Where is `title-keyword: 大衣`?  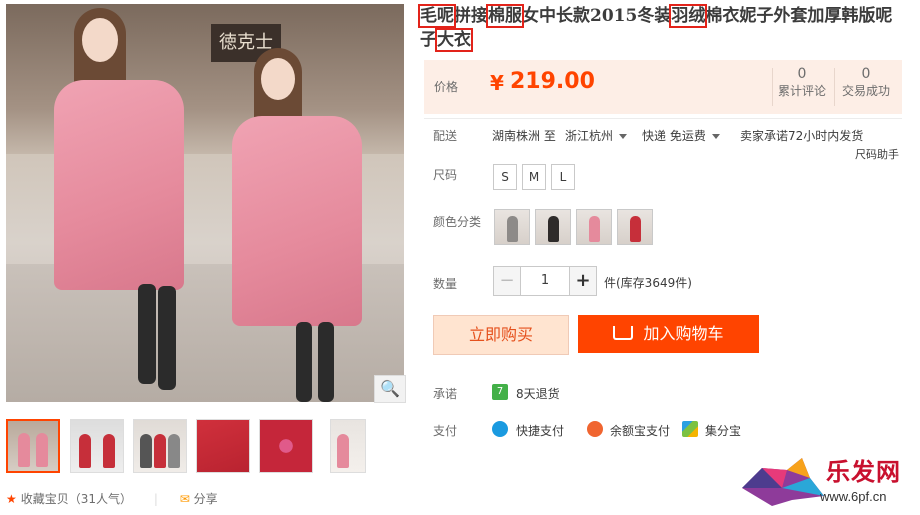
title-keyword: 大衣 is located at coordinates (454, 40).